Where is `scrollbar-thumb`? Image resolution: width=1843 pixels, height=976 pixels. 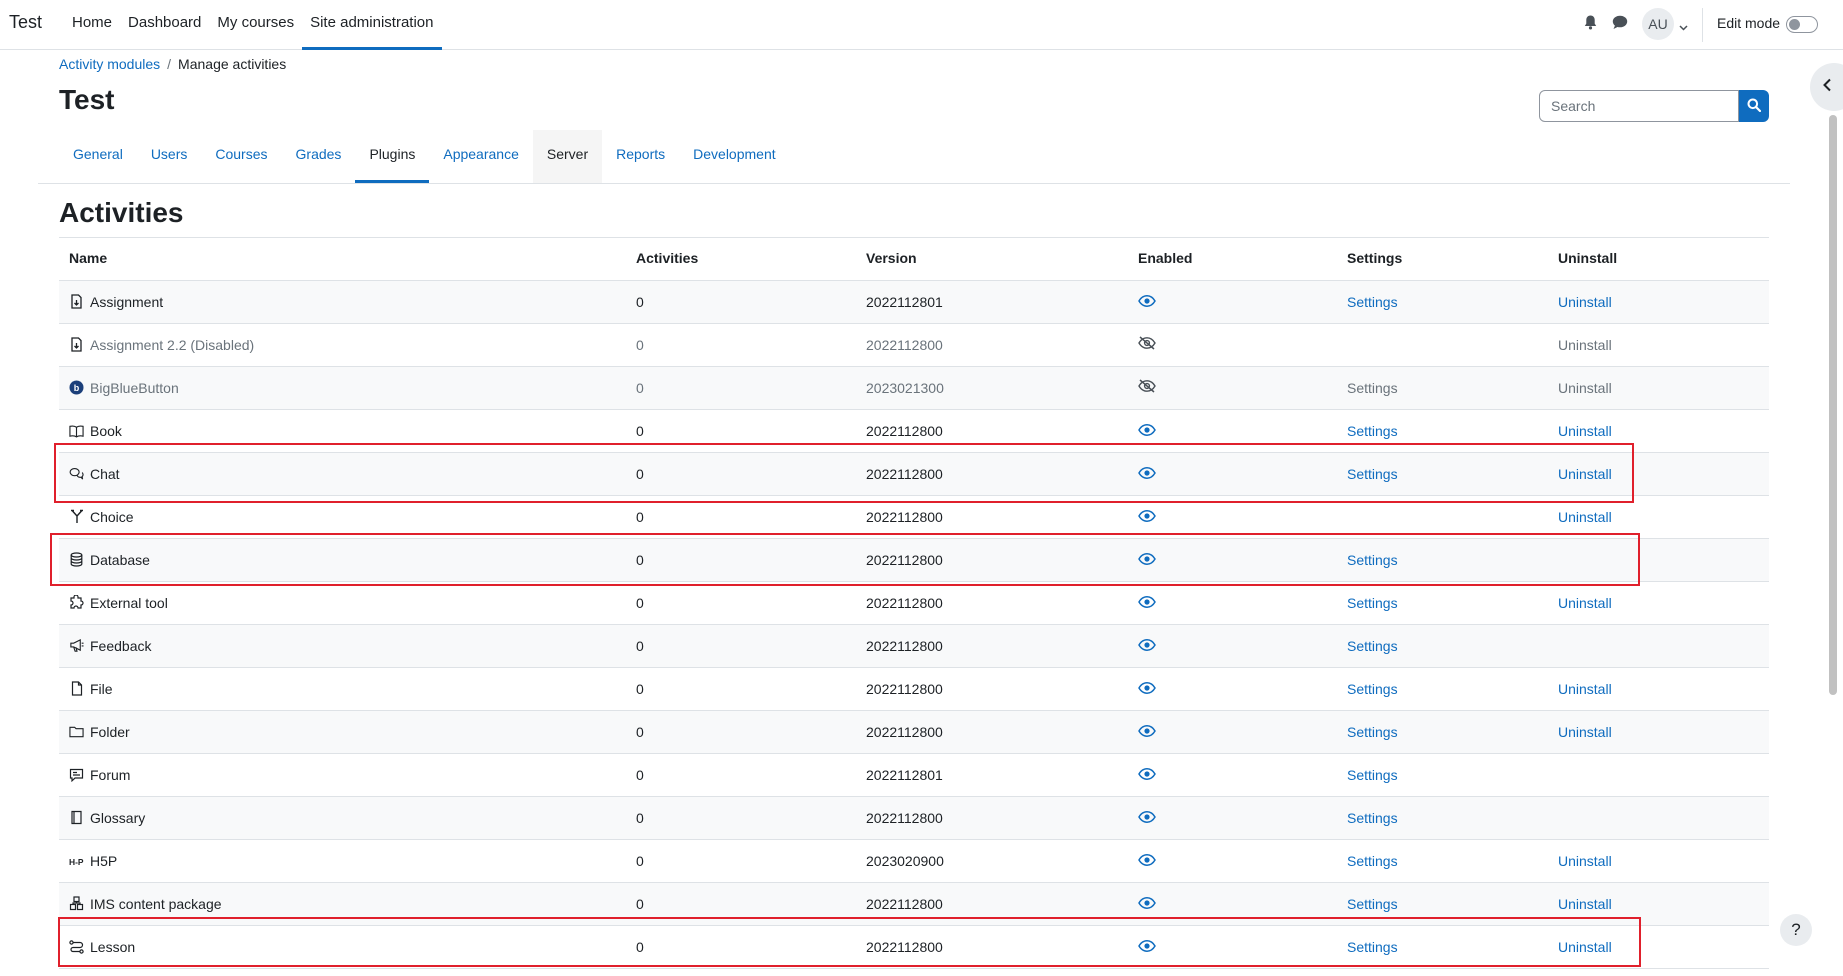 scrollbar-thumb is located at coordinates (1833, 405).